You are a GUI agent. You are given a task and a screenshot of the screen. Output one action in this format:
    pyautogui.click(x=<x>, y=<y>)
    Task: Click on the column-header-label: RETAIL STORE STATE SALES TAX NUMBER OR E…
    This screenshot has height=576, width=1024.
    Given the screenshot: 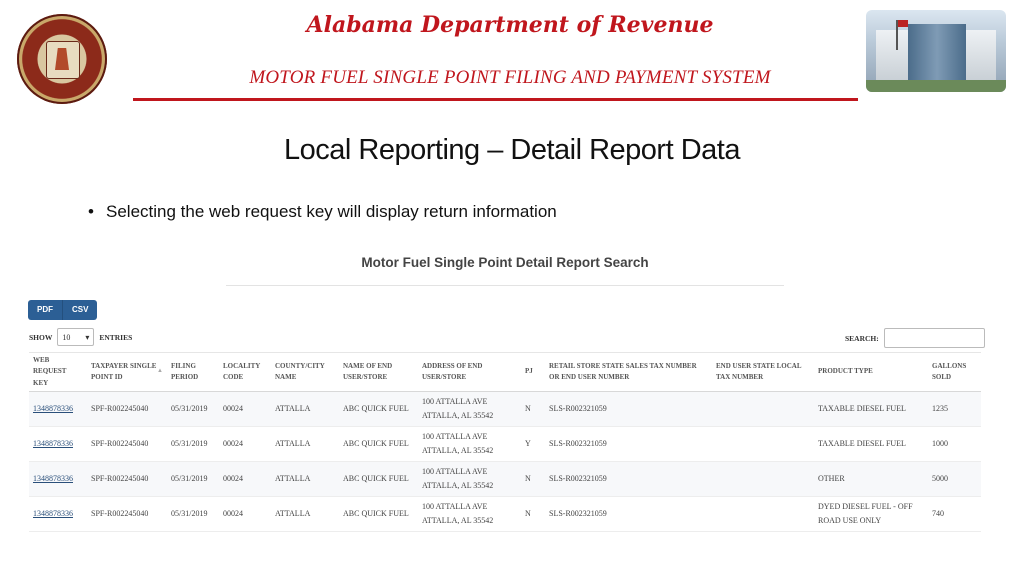 What is the action you would take?
    pyautogui.click(x=623, y=371)
    